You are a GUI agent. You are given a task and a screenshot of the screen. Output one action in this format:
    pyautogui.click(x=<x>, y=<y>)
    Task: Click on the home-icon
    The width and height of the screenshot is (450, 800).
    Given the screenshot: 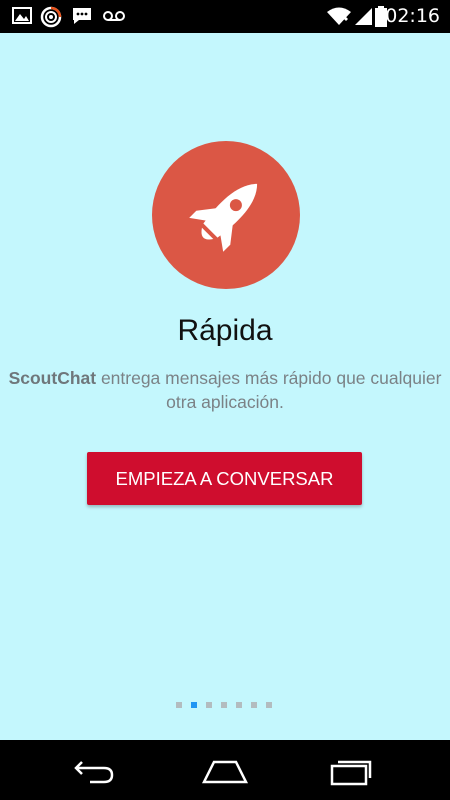 What is the action you would take?
    pyautogui.click(x=225, y=772)
    